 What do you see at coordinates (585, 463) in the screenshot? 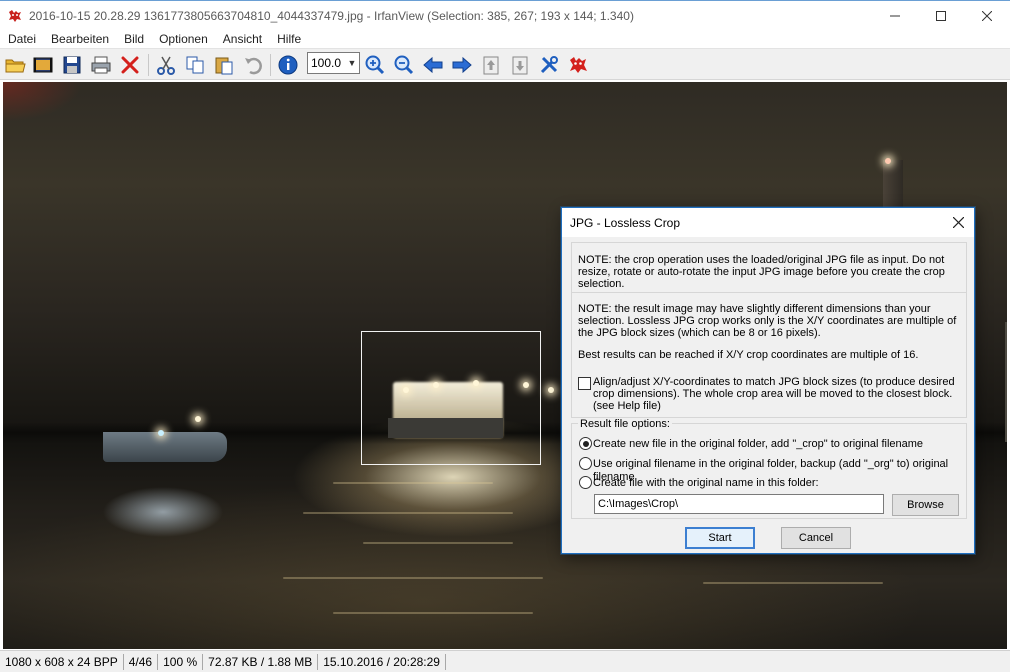
I see `radio-use-original-filename` at bounding box center [585, 463].